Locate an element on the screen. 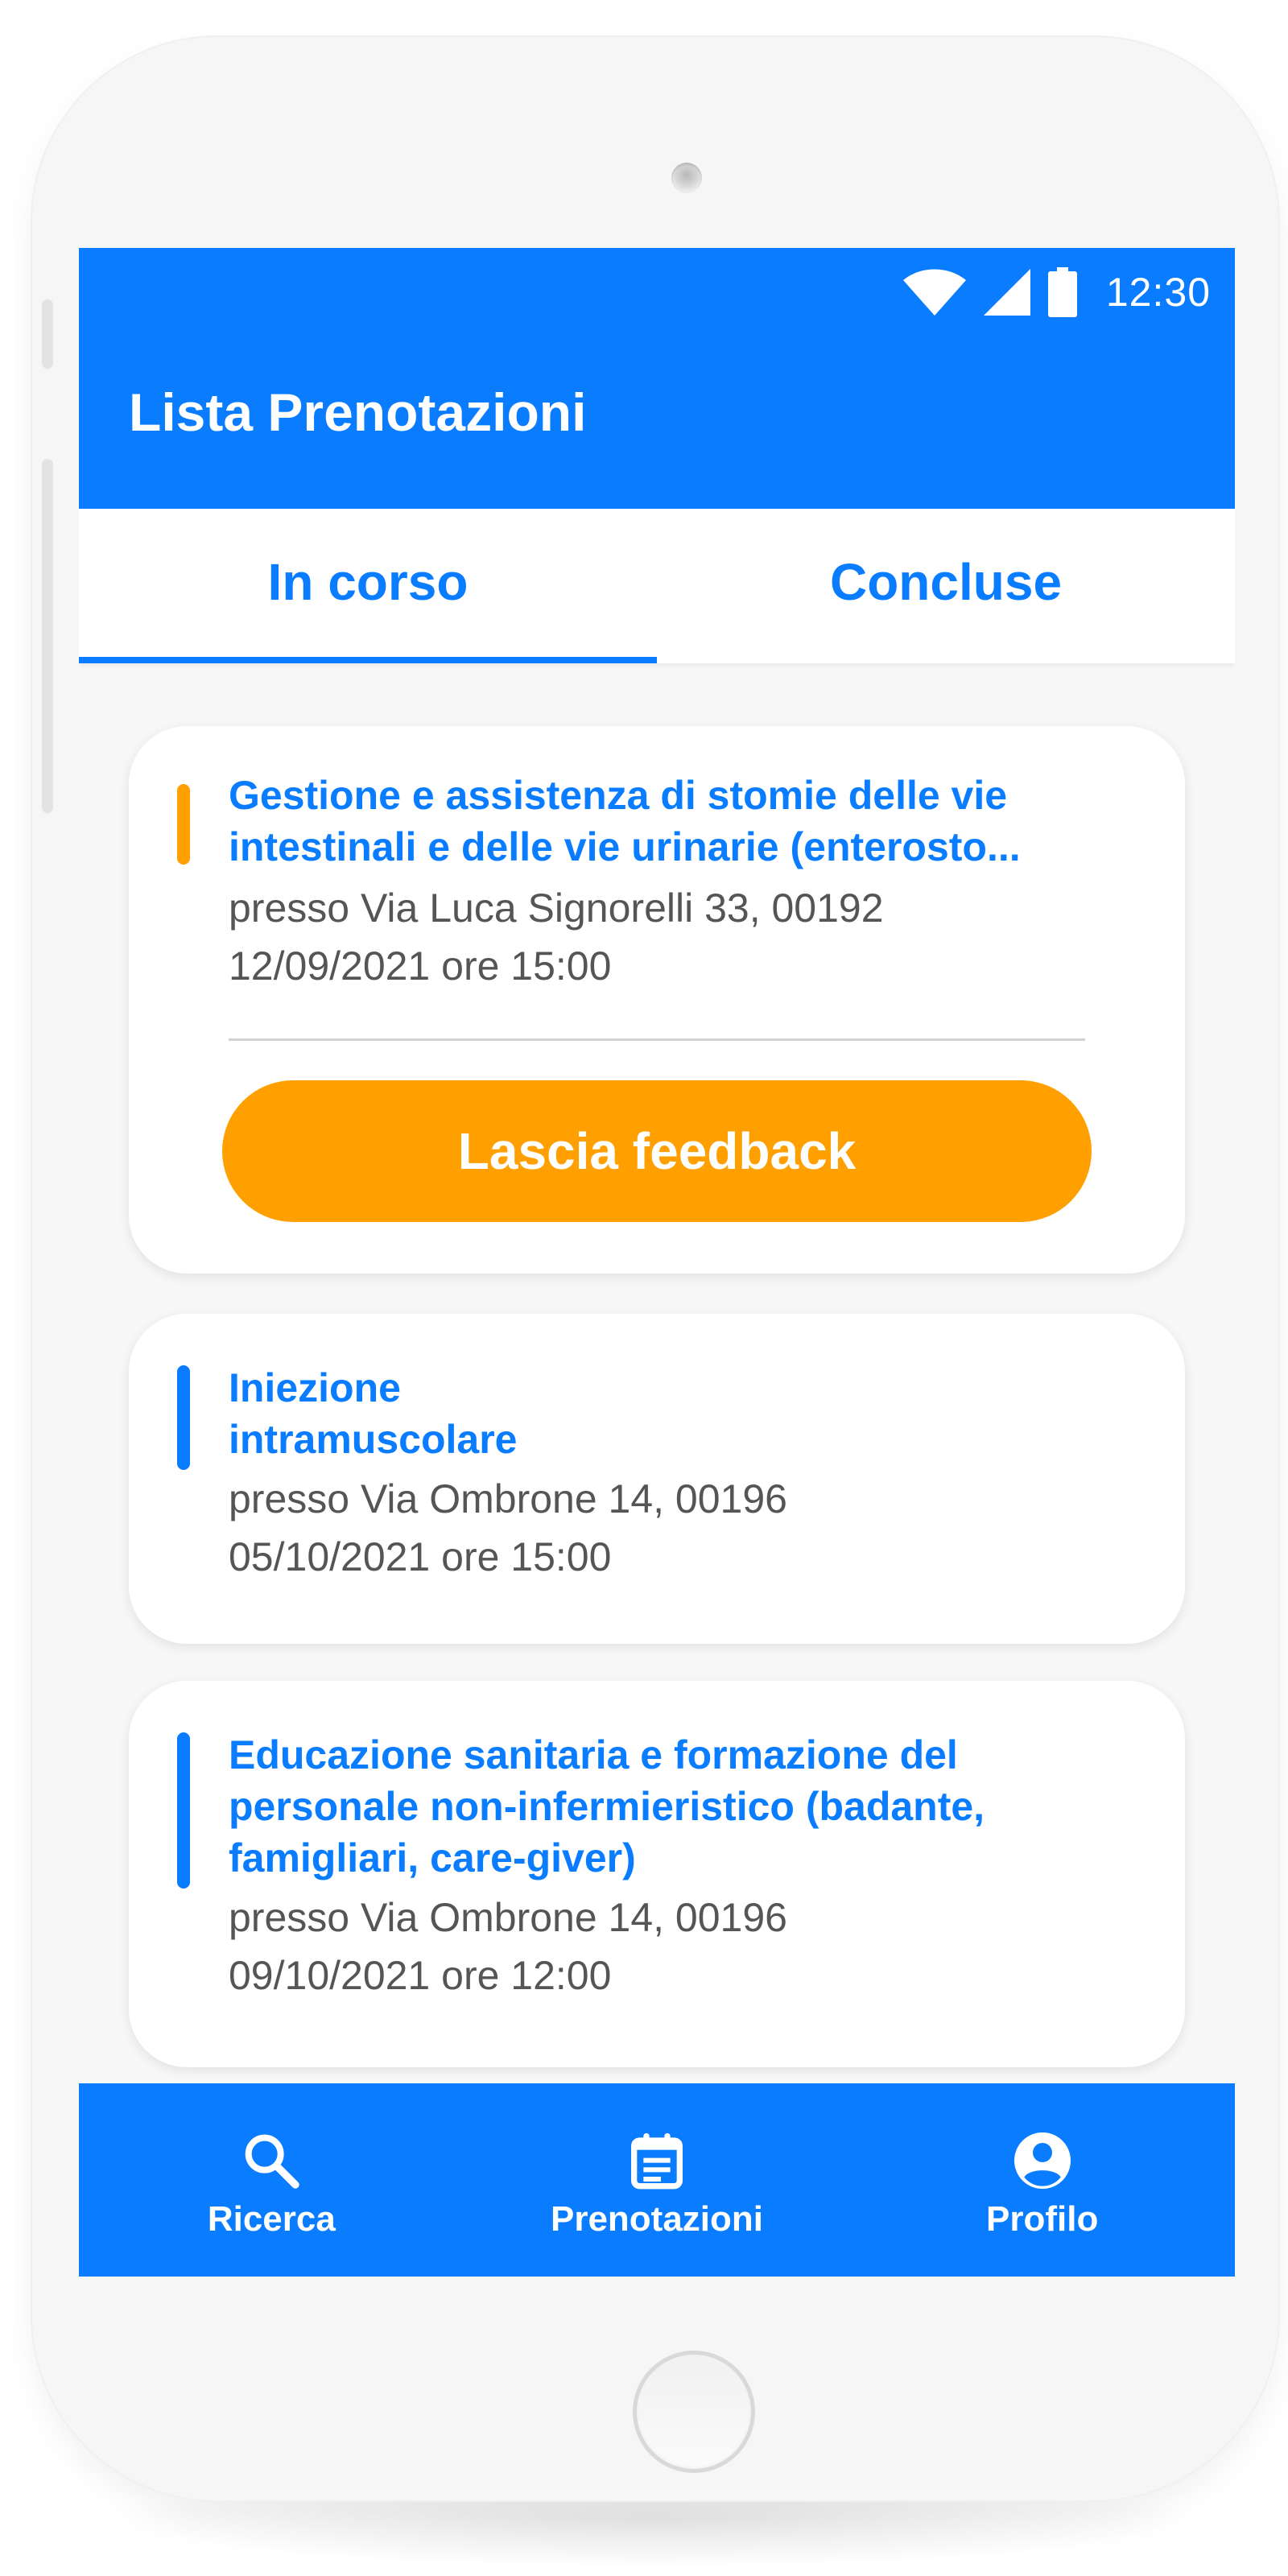  status-bar: 12:30 is located at coordinates (1056, 292).